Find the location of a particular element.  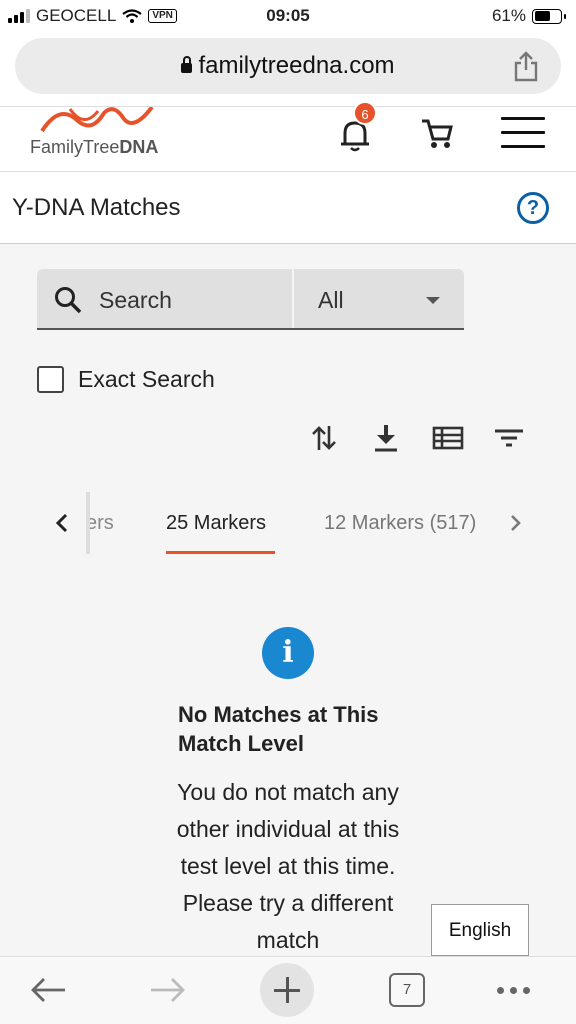

new-tab-plus-icon is located at coordinates (287, 990).